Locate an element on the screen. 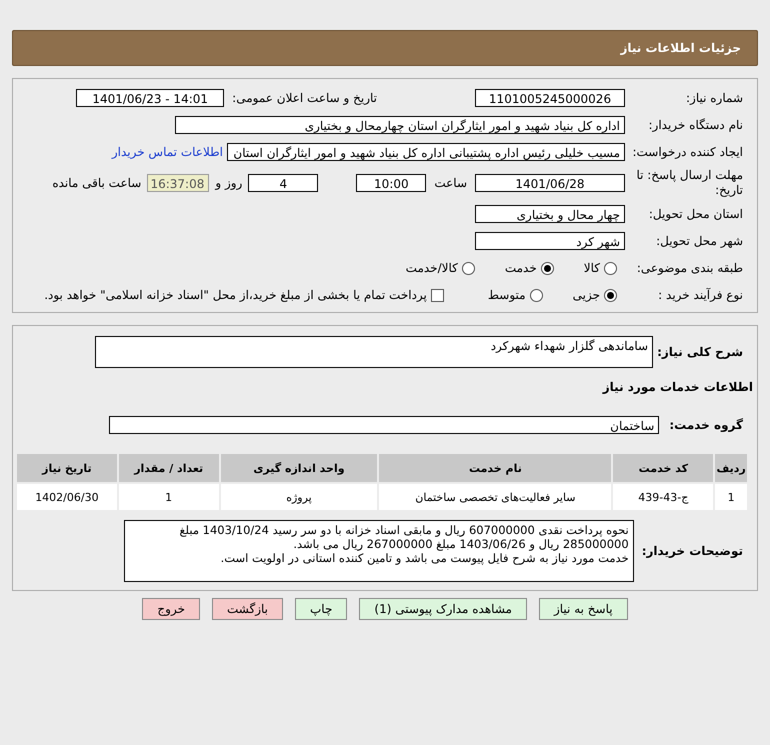 The image size is (770, 745). field-label: توضیحات خریدار: is located at coordinates (692, 551).